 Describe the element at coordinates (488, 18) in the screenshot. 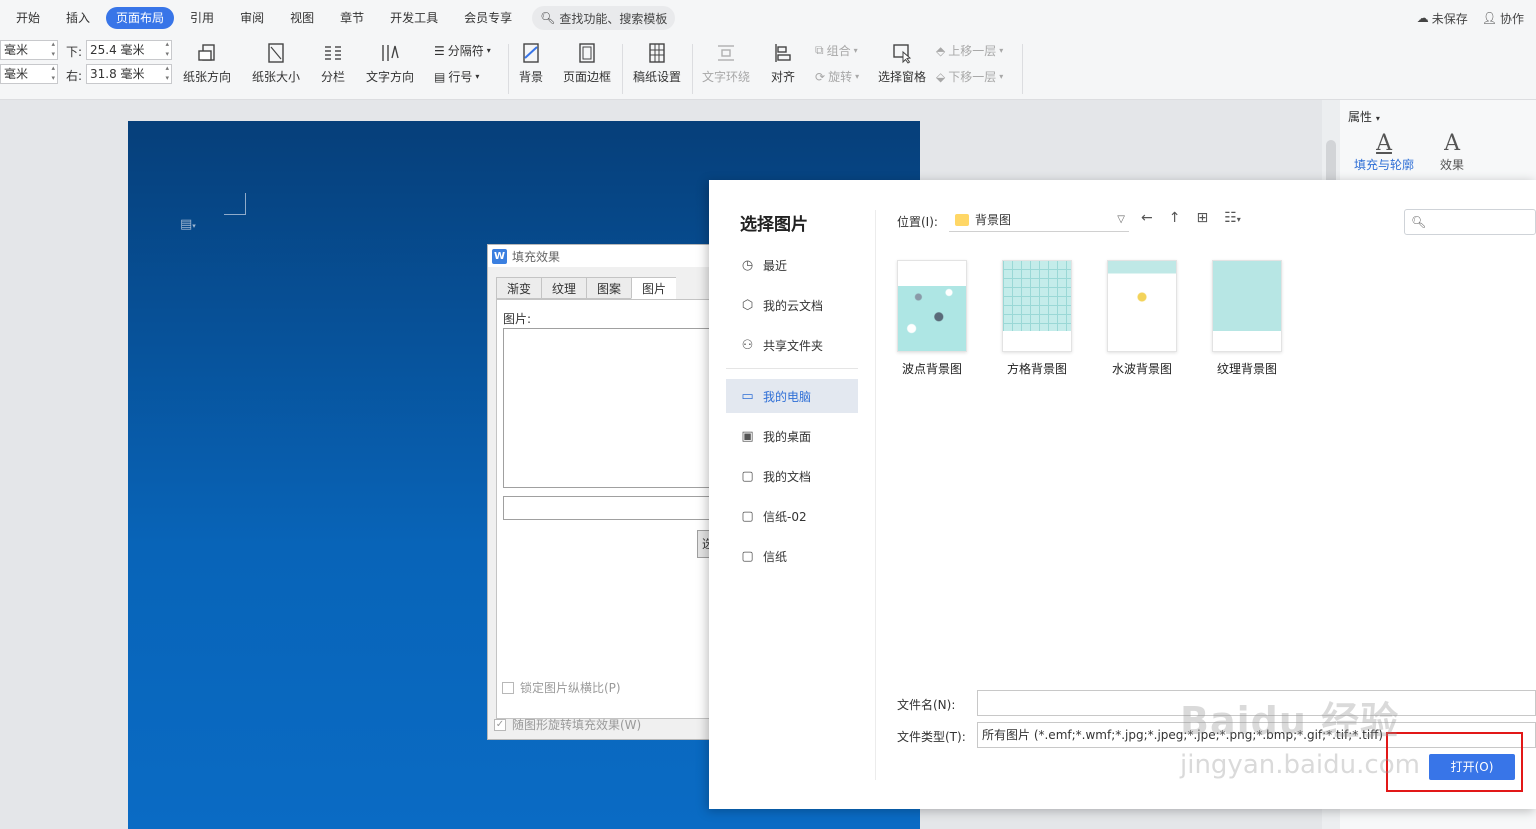

I see `tab-member: 会员专享` at that location.